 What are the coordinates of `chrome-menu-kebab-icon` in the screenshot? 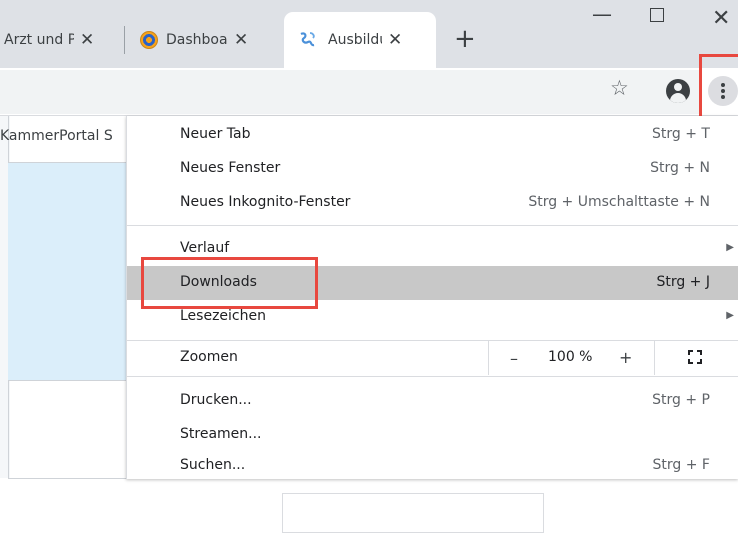 It's located at (723, 91).